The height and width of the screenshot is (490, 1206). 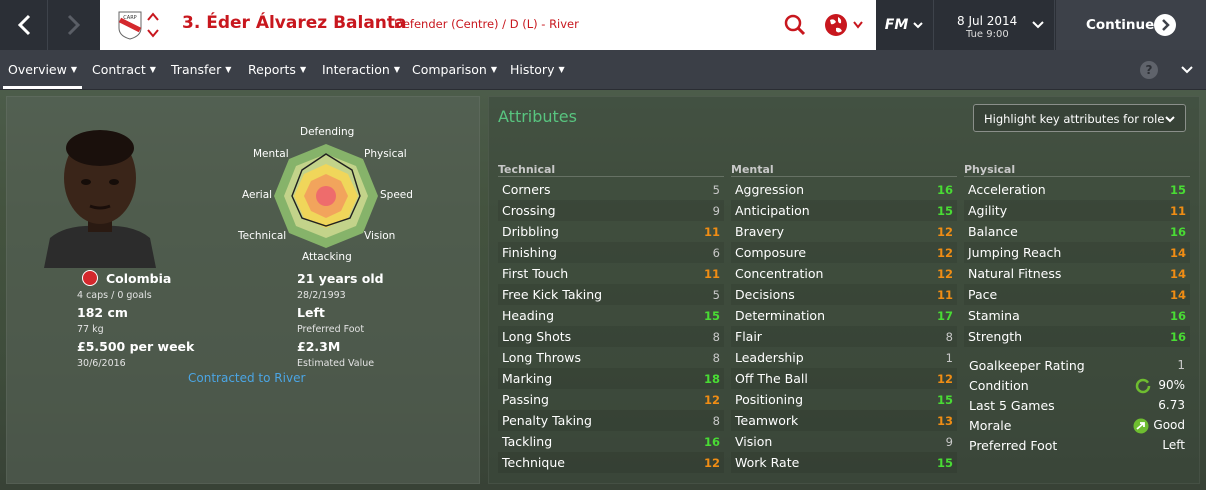 I want to click on attribute-row: Teamwork 13, so click(x=844, y=420).